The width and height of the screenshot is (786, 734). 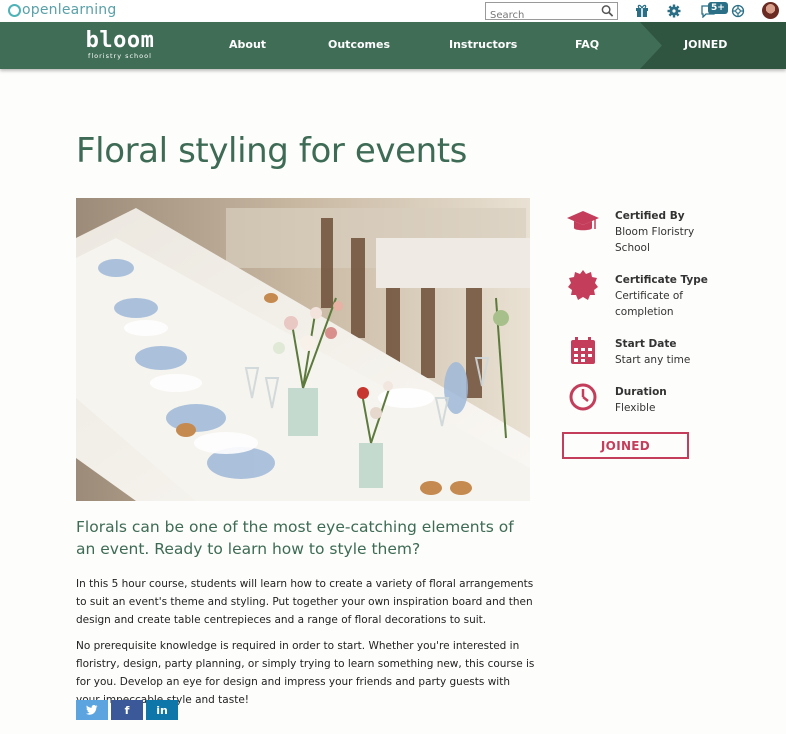 I want to click on fact-start-date: Start Date Start any time, so click(x=670, y=352).